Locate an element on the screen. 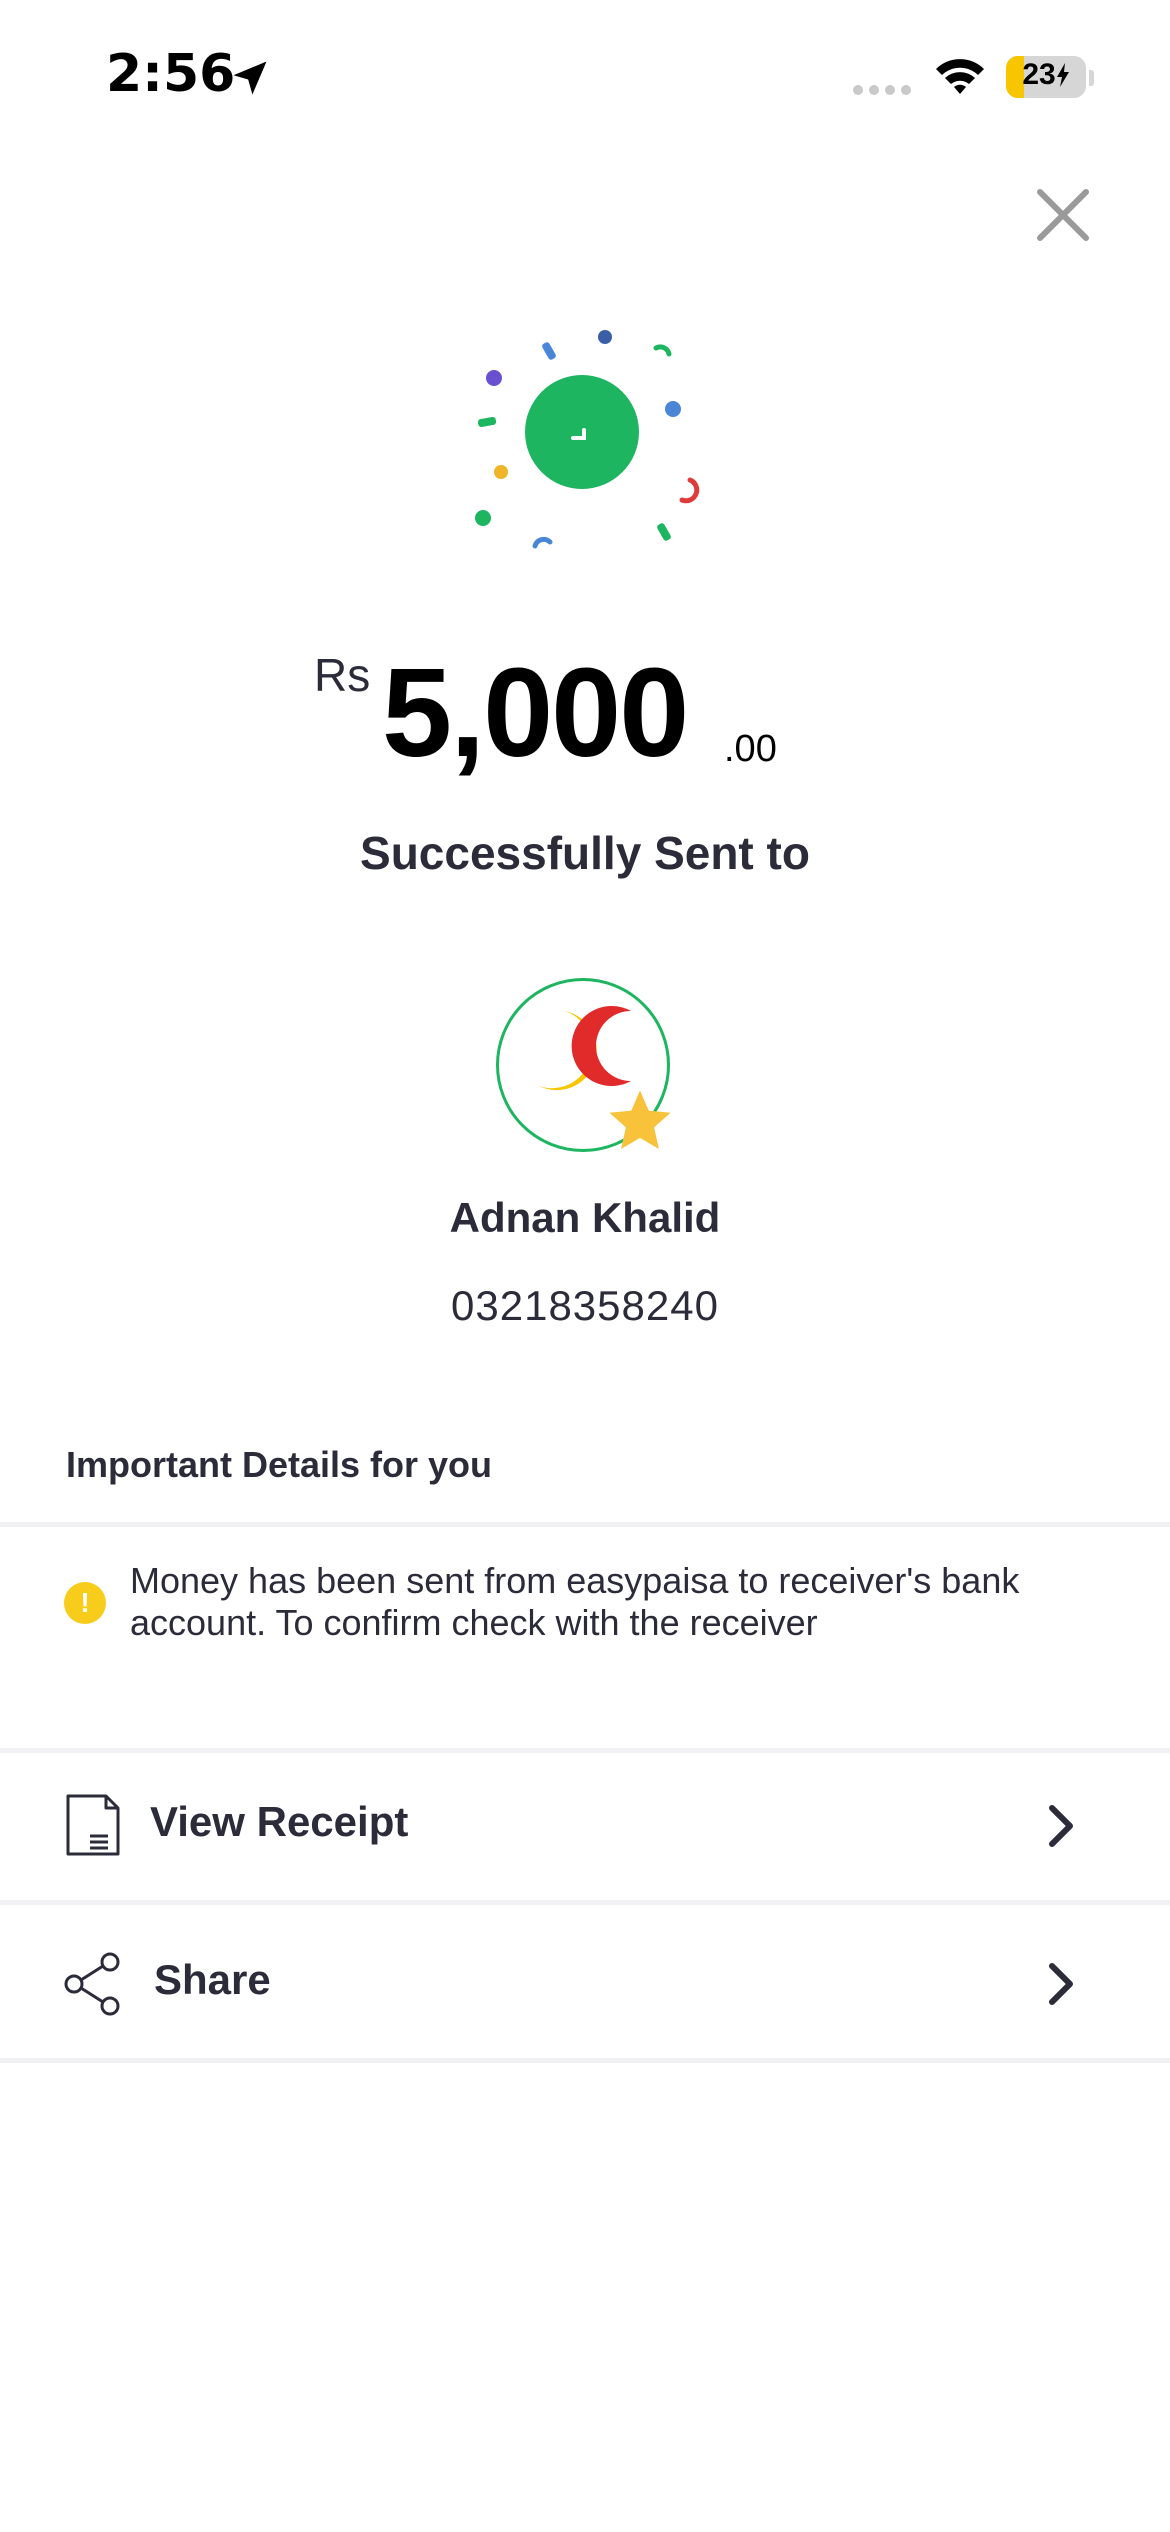  currency-label: Rs is located at coordinates (342, 675).